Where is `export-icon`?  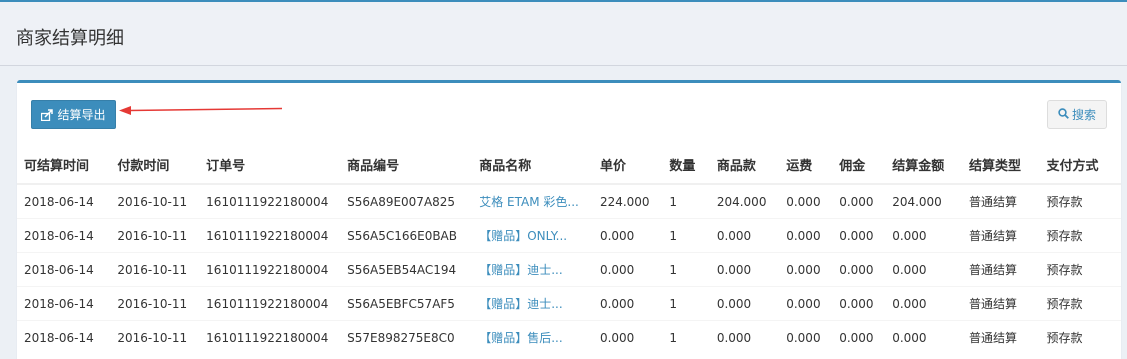
export-icon is located at coordinates (47, 114).